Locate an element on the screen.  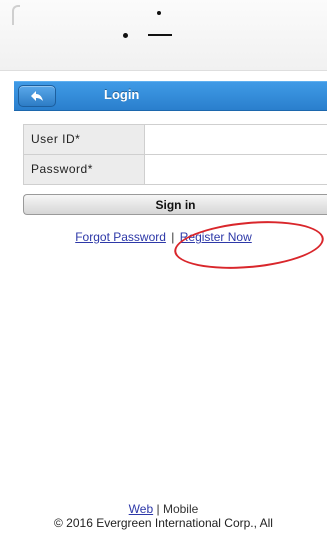
top-header-area is located at coordinates (163, 35).